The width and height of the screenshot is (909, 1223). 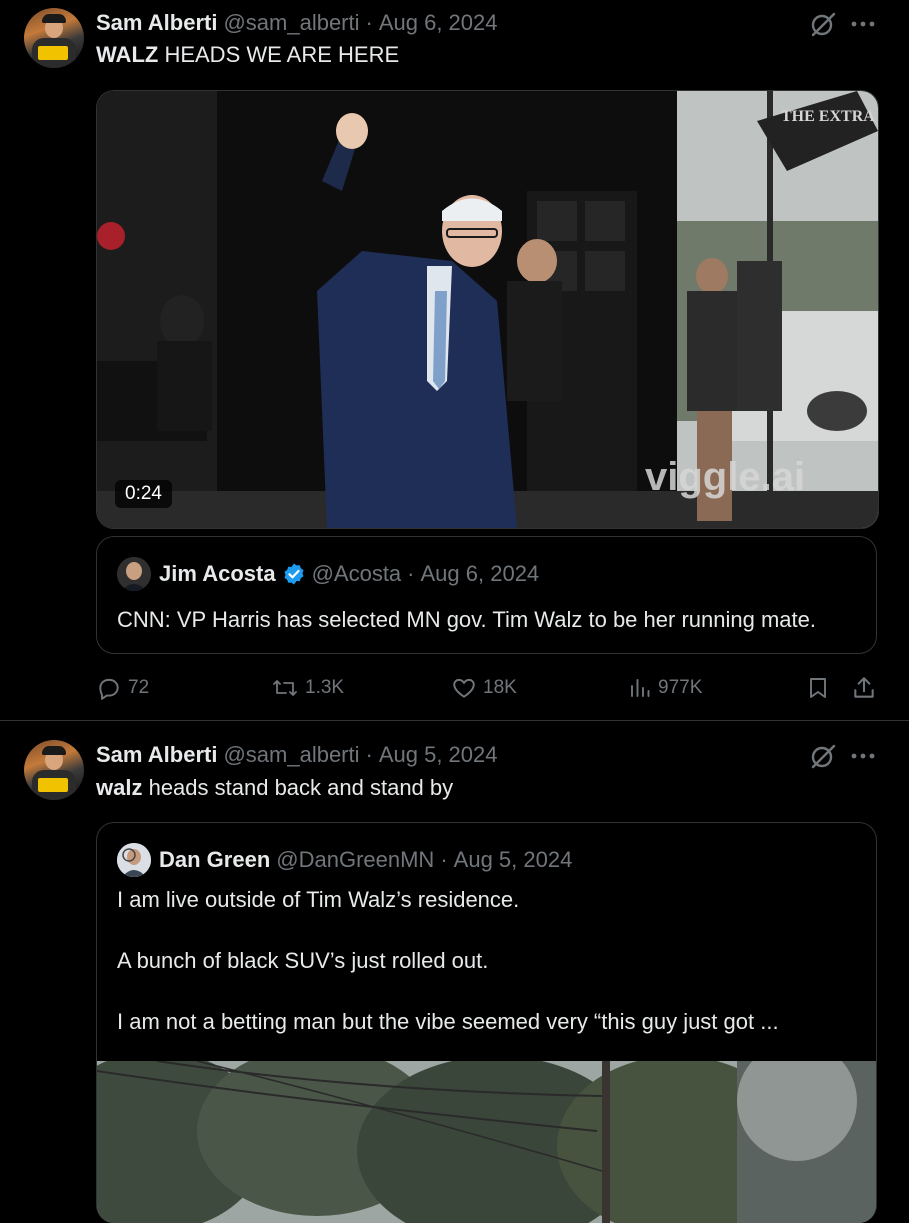 I want to click on reply-icon, so click(x=109, y=689).